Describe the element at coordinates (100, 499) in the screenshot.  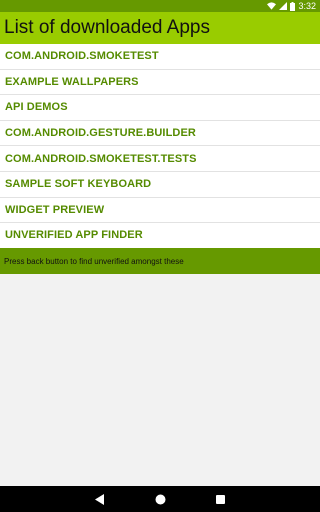
I see `back-icon` at that location.